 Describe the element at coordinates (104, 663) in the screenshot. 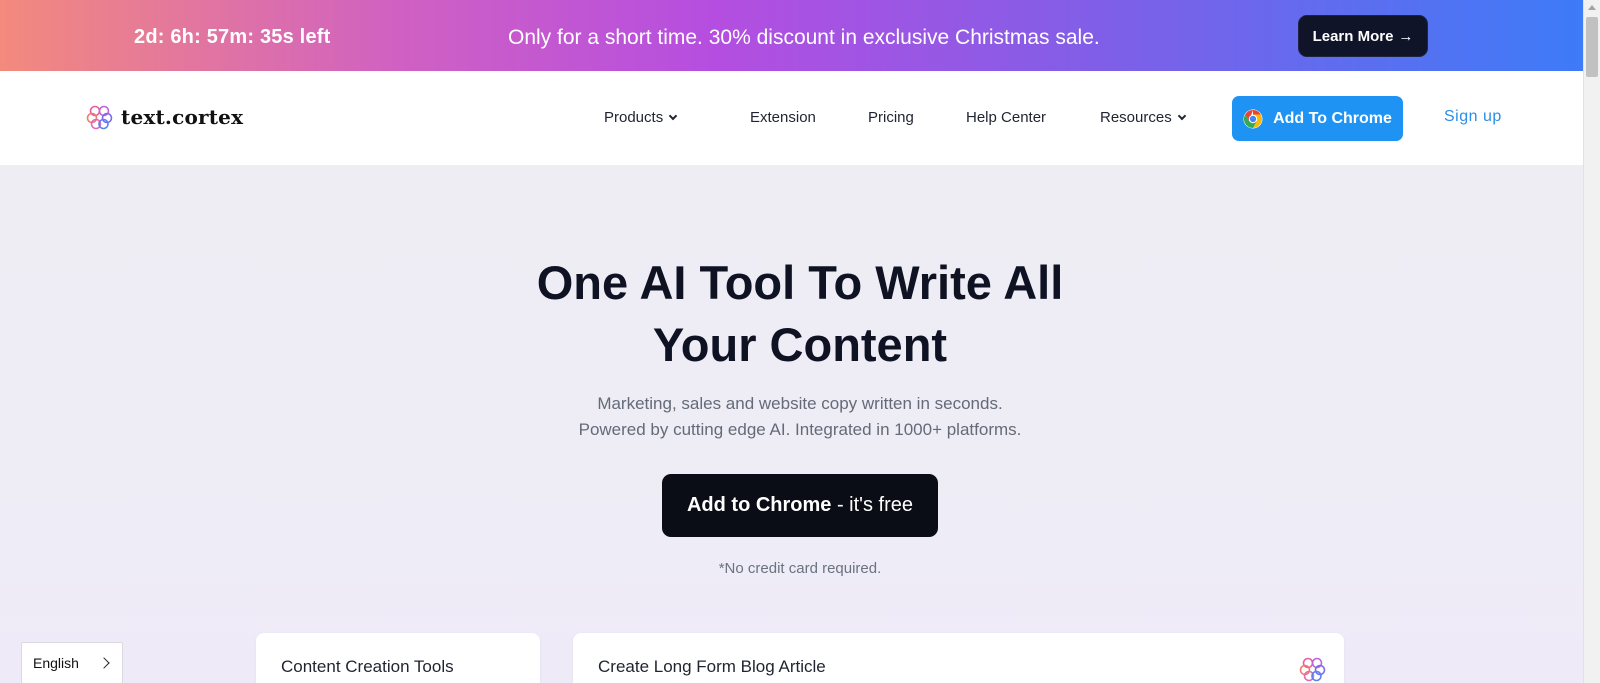

I see `chevron-right-icon` at that location.